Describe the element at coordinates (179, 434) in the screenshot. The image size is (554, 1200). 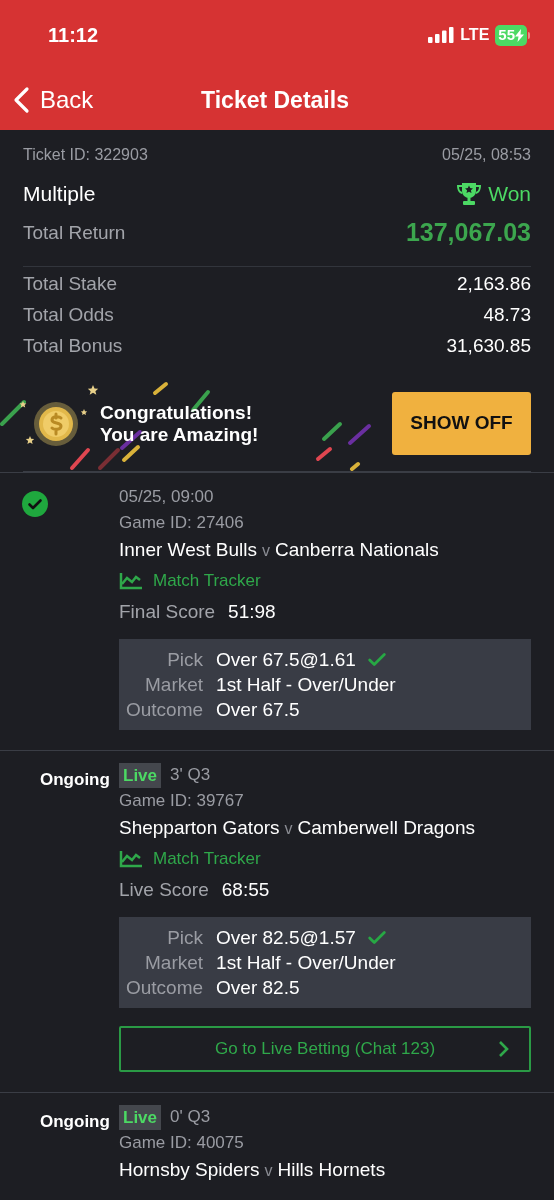
I see `congrats-subheading: You are Amazing!` at that location.